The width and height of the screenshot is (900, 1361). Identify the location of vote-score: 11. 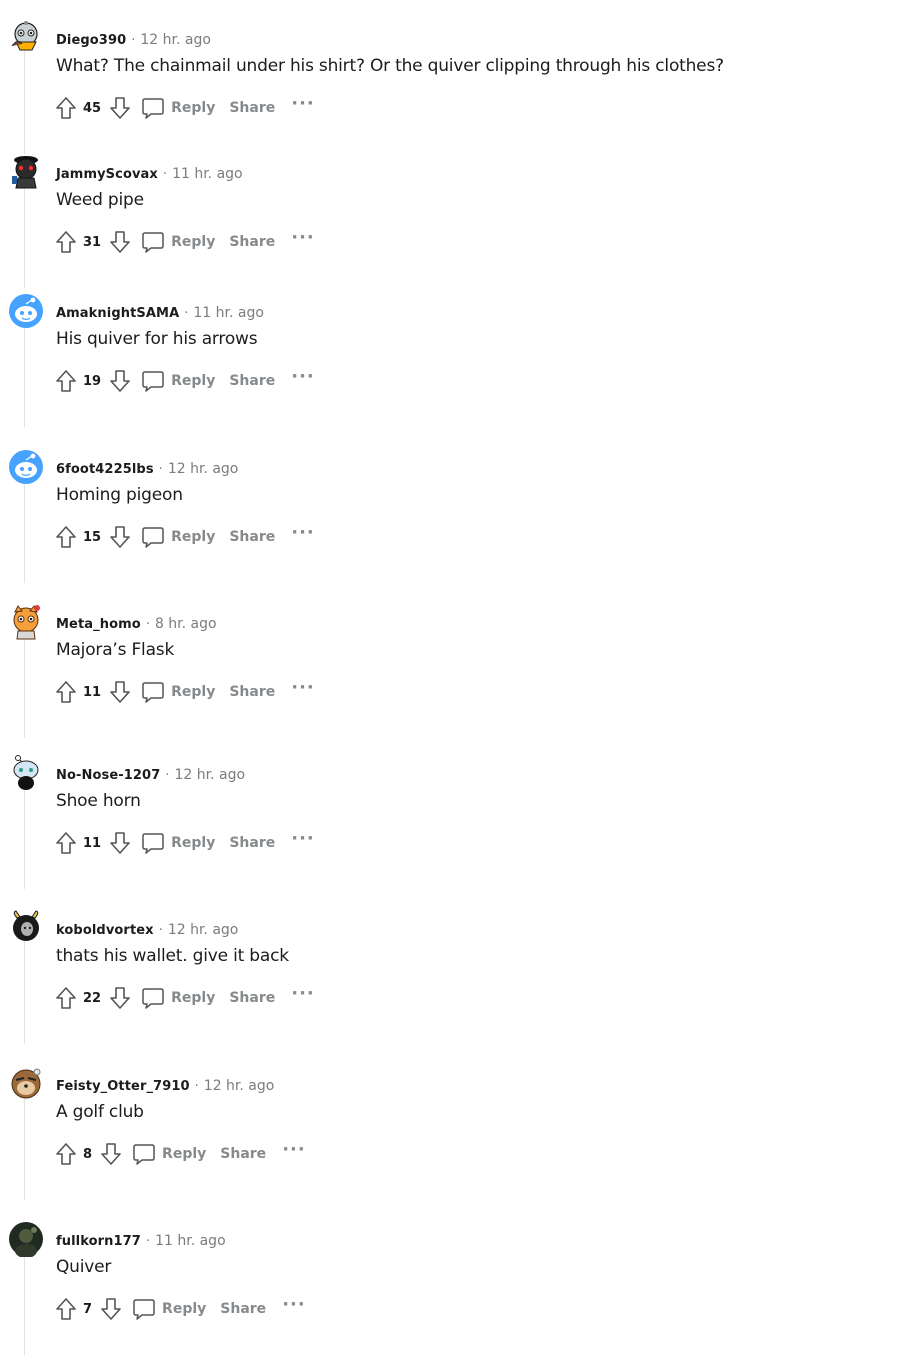
(92, 692).